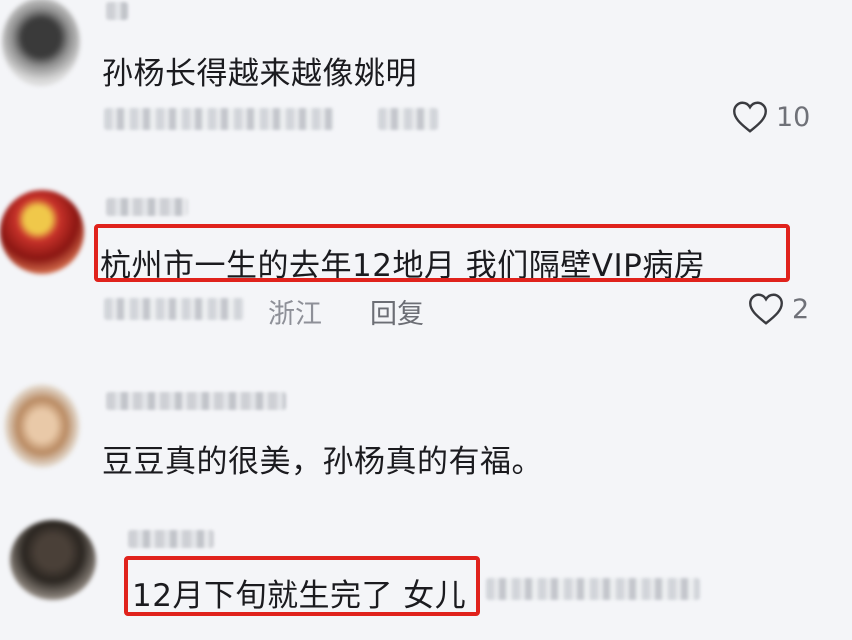 The height and width of the screenshot is (640, 852). What do you see at coordinates (53, 560) in the screenshot?
I see `avatar` at bounding box center [53, 560].